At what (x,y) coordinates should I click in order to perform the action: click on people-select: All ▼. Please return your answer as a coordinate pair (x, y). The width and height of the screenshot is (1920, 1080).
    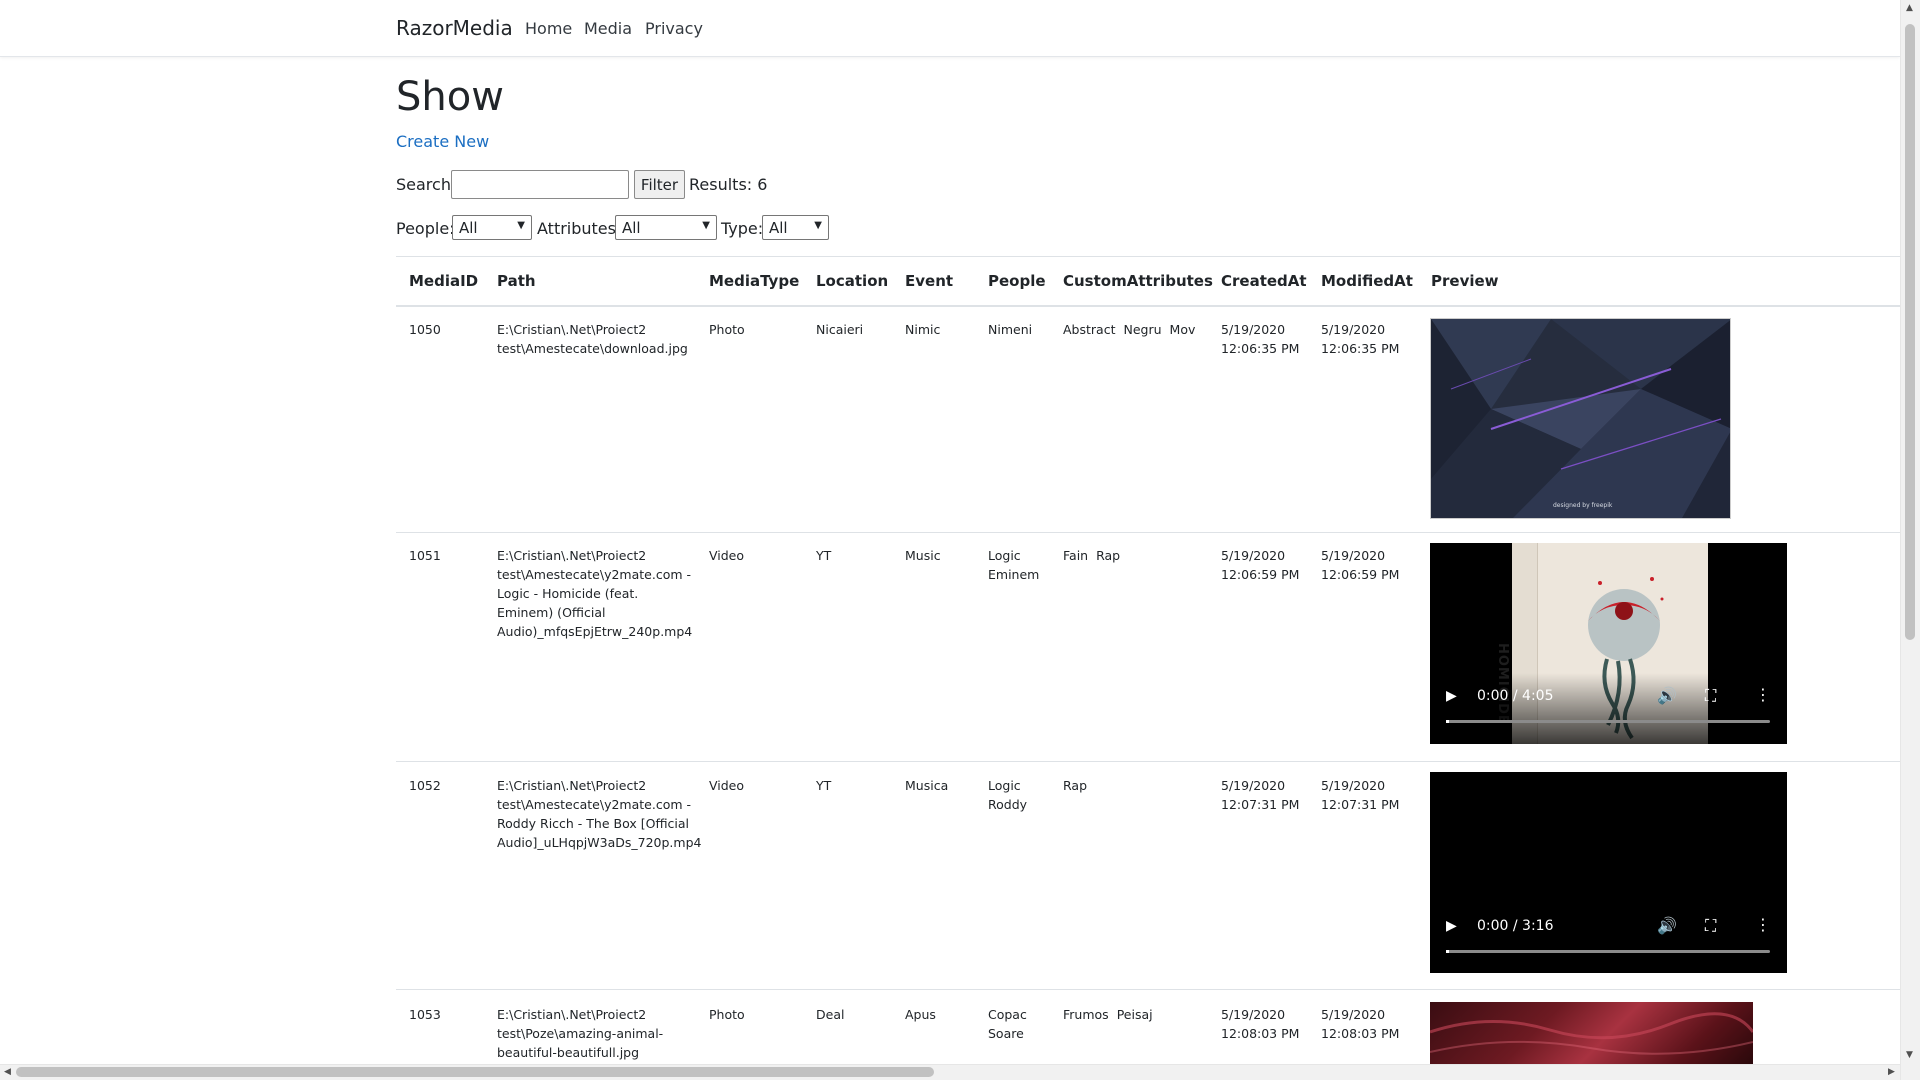
    Looking at the image, I should click on (492, 227).